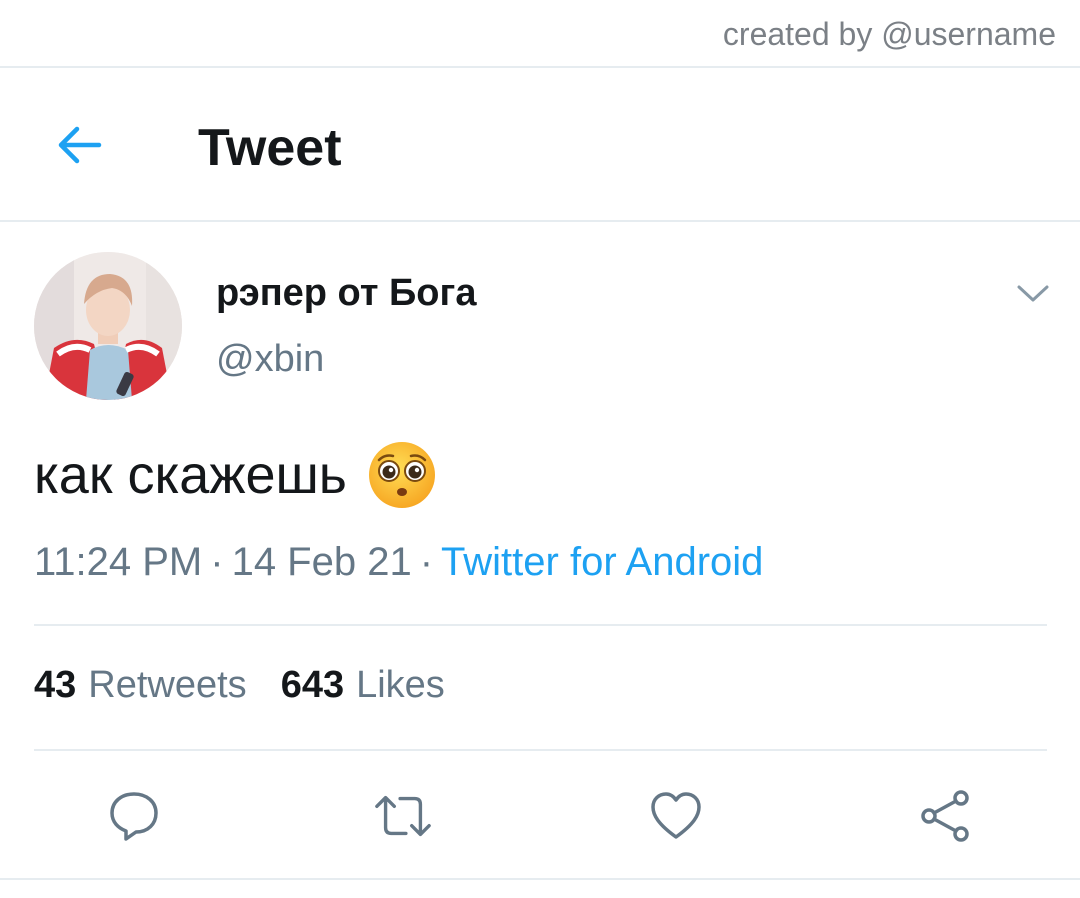 The image size is (1080, 898). I want to click on arrow-left-icon, so click(80, 145).